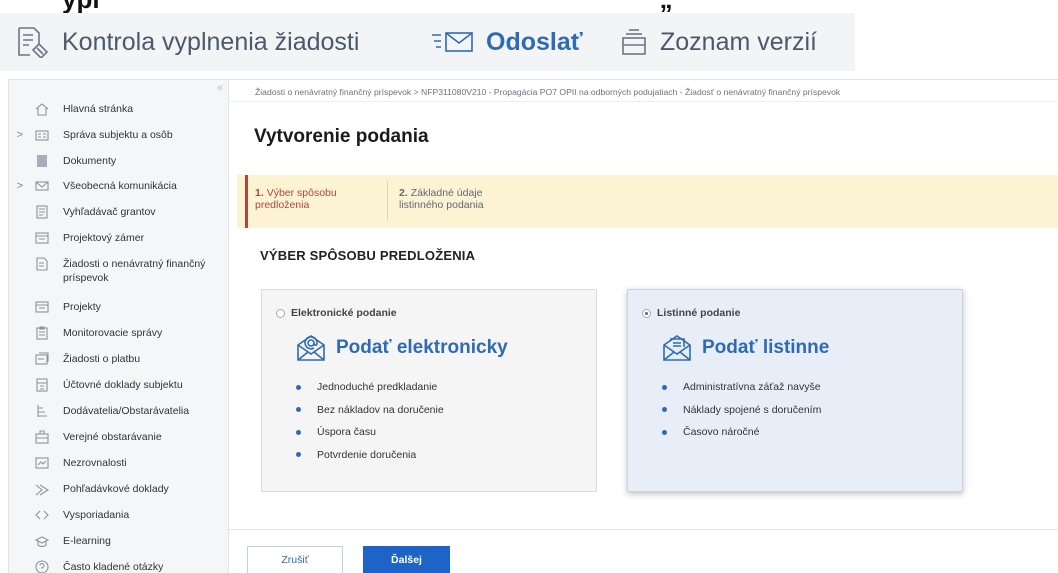 This screenshot has width=1058, height=573. I want to click on sidebar-item: Projektový zámer, so click(119, 238).